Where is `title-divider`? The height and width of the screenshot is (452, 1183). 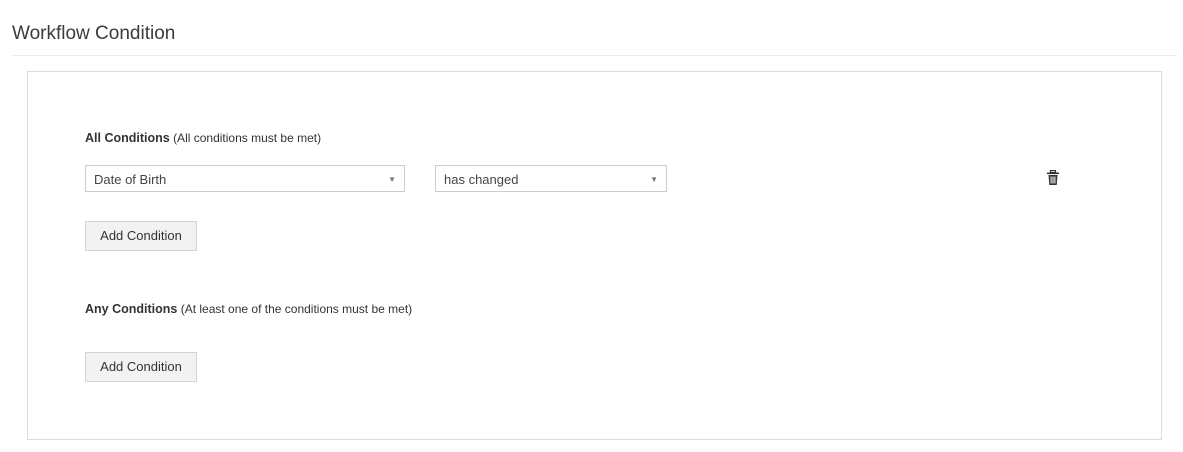 title-divider is located at coordinates (594, 55).